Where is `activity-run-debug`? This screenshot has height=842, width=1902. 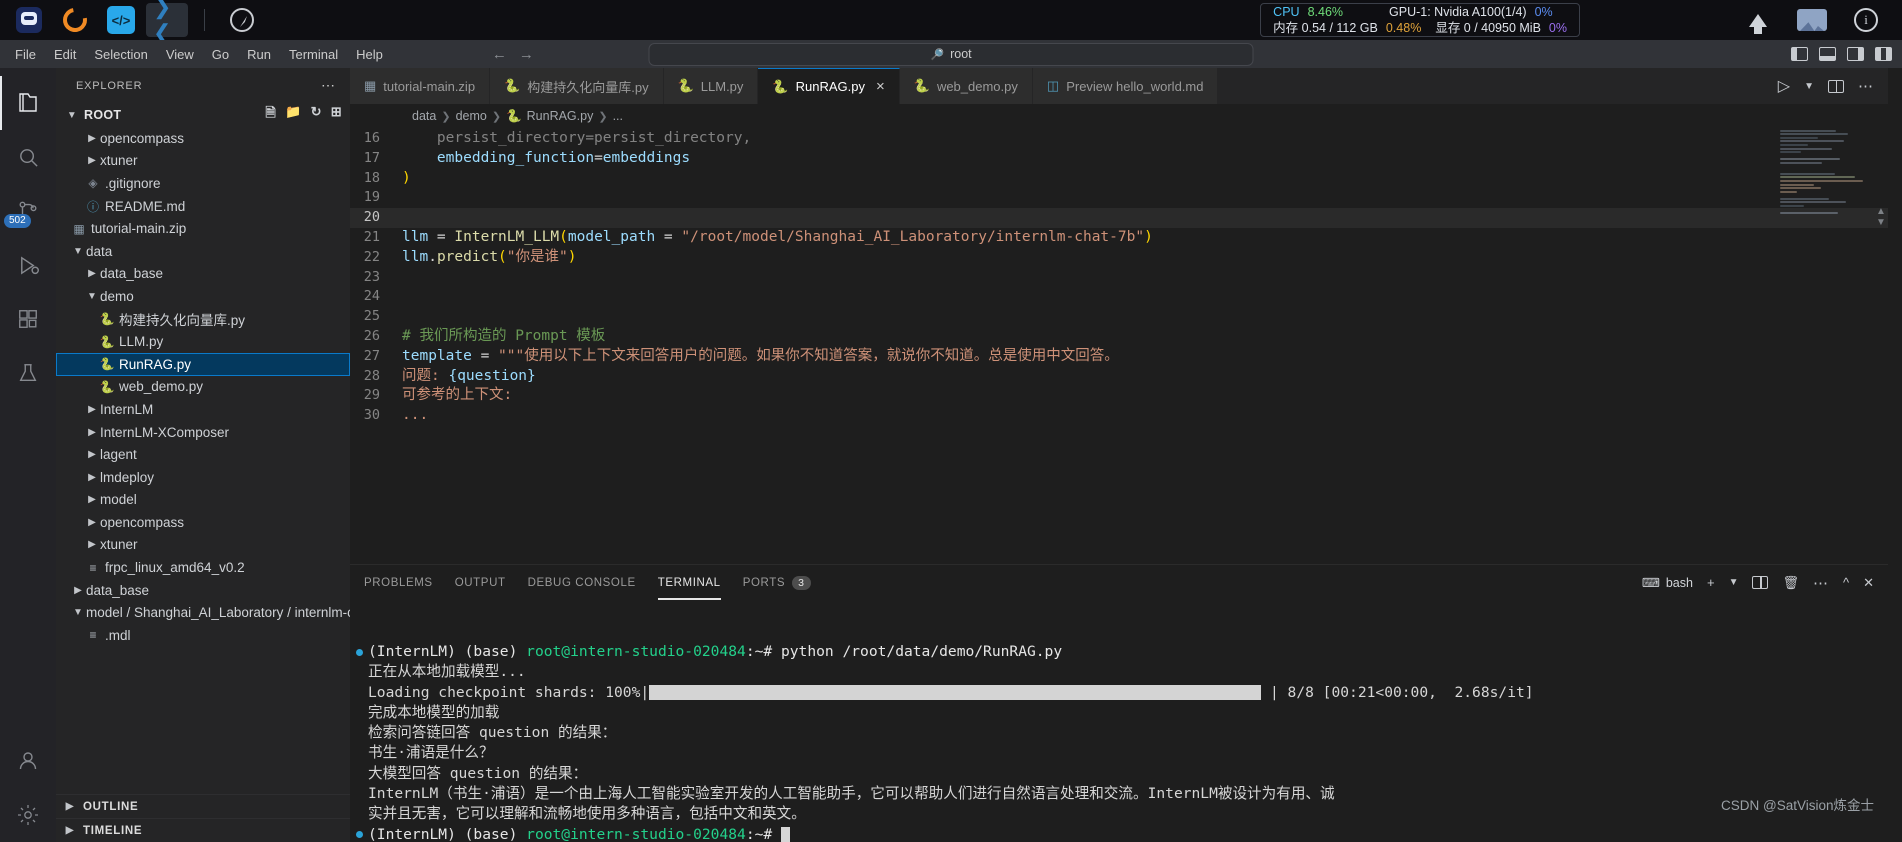 activity-run-debug is located at coordinates (28, 265).